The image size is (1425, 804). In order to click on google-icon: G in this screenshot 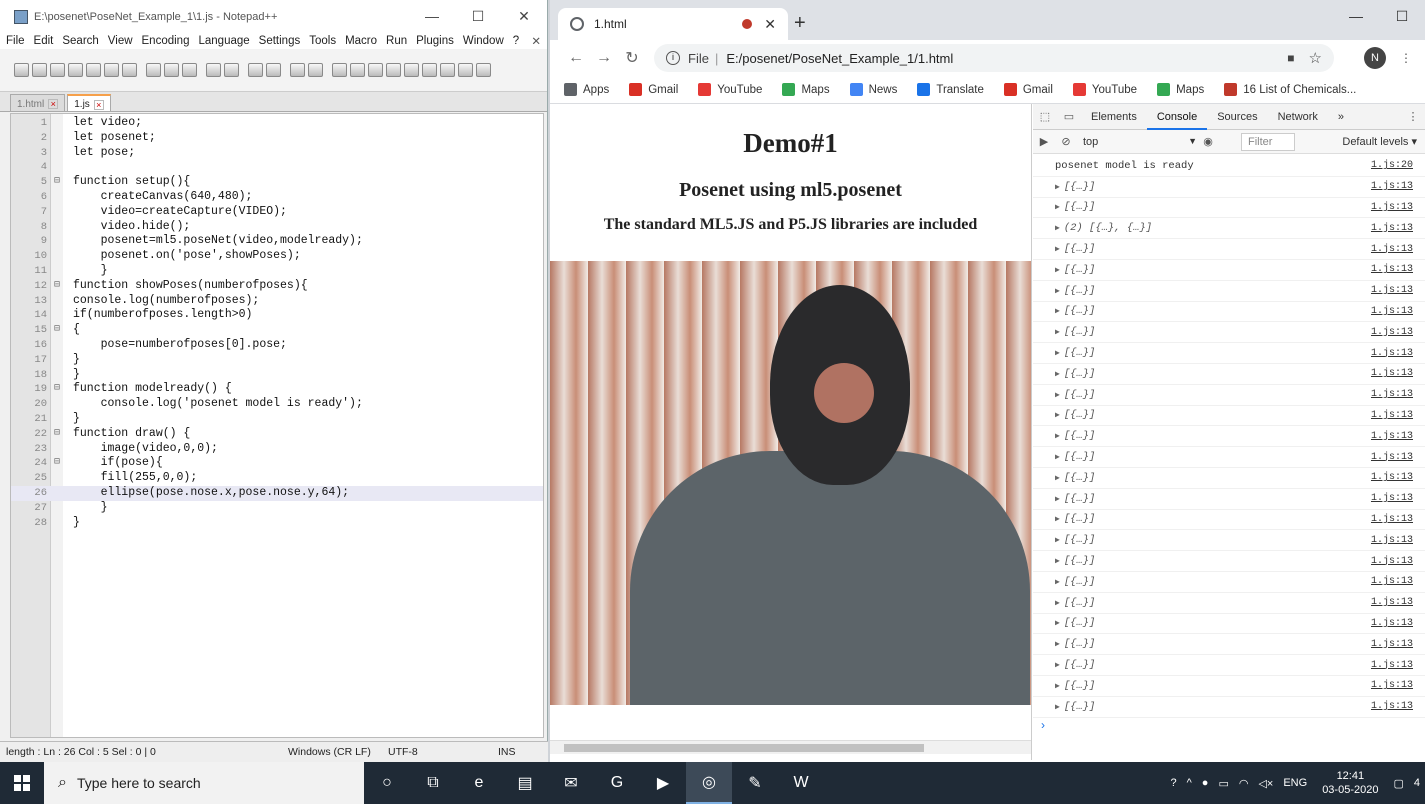, I will do `click(617, 783)`.